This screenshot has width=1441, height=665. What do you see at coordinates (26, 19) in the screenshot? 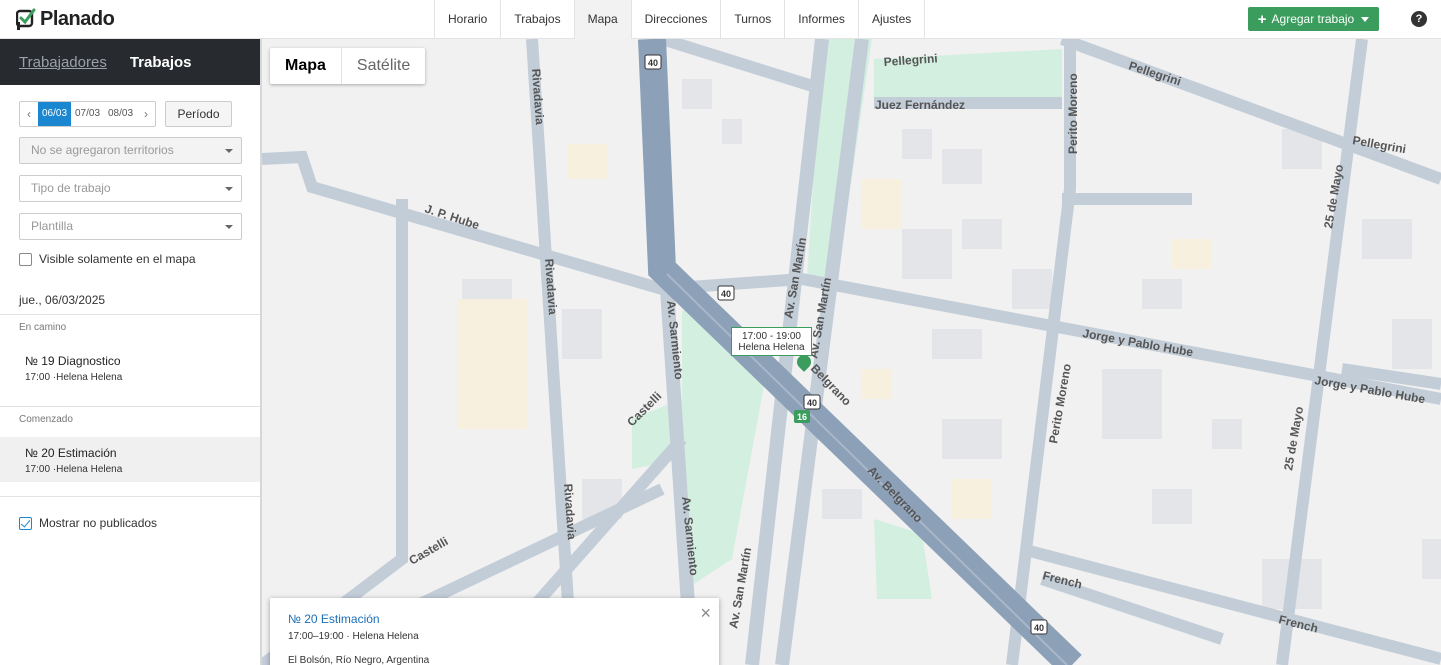
I see `logo-icon` at bounding box center [26, 19].